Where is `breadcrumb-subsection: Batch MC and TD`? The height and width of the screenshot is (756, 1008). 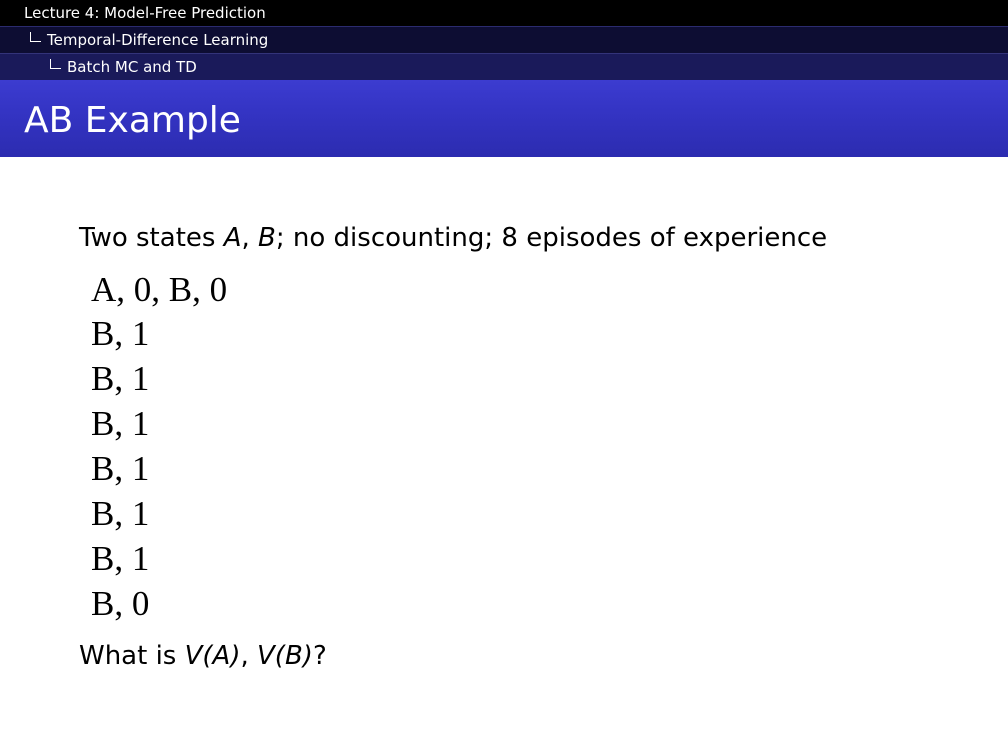 breadcrumb-subsection: Batch MC and TD is located at coordinates (132, 67).